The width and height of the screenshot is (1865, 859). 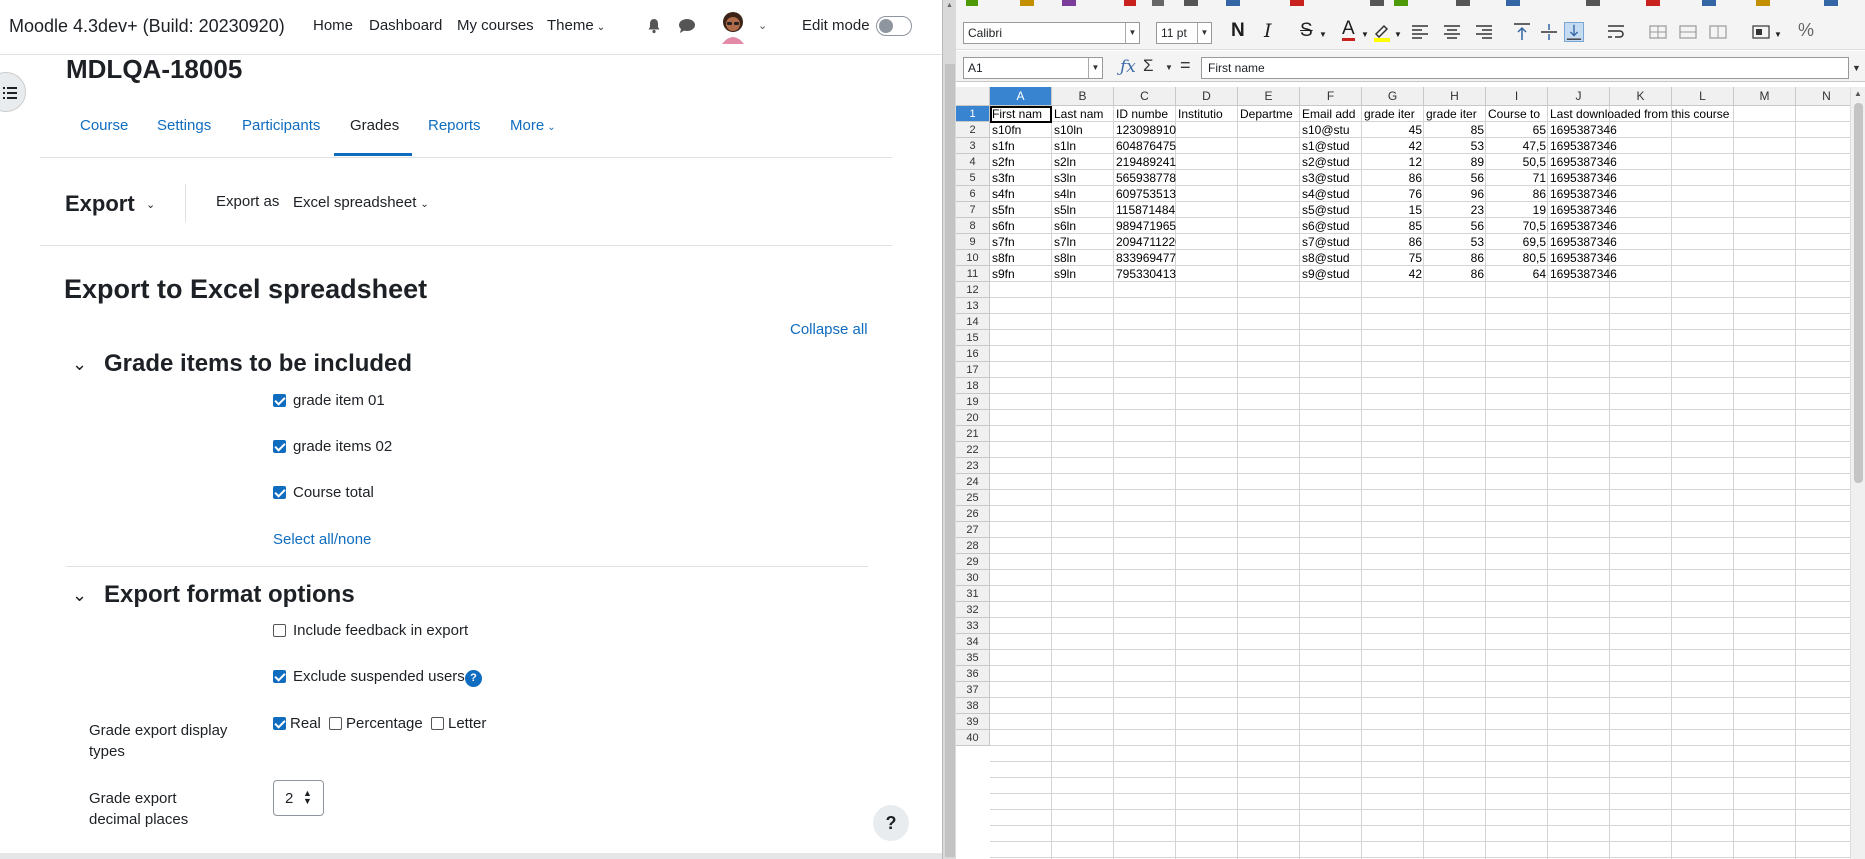 What do you see at coordinates (973, 210) in the screenshot?
I see `row-header-7: 7` at bounding box center [973, 210].